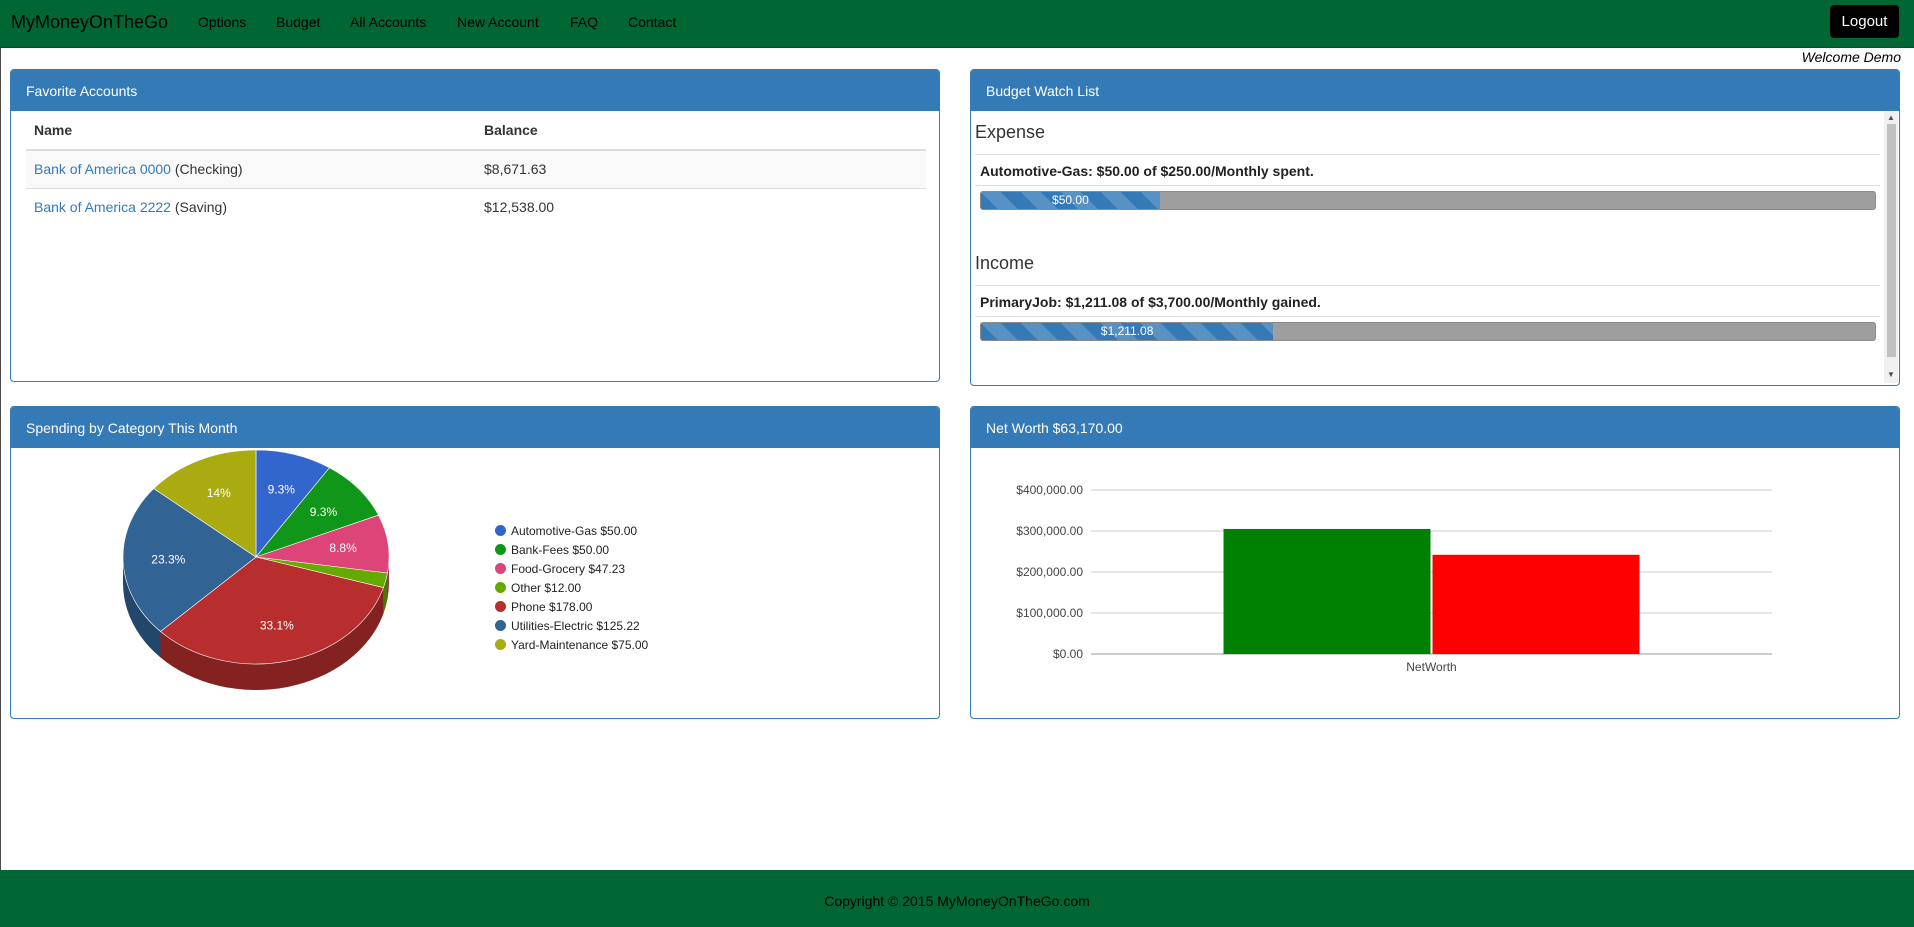 Image resolution: width=1914 pixels, height=927 pixels. What do you see at coordinates (584, 22) in the screenshot?
I see `nav-faq: FAQ` at bounding box center [584, 22].